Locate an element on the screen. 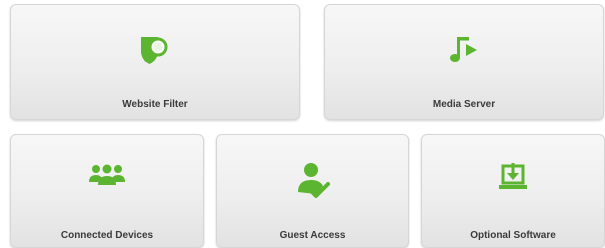 This screenshot has width=605, height=248. media-server-icon is located at coordinates (463, 49).